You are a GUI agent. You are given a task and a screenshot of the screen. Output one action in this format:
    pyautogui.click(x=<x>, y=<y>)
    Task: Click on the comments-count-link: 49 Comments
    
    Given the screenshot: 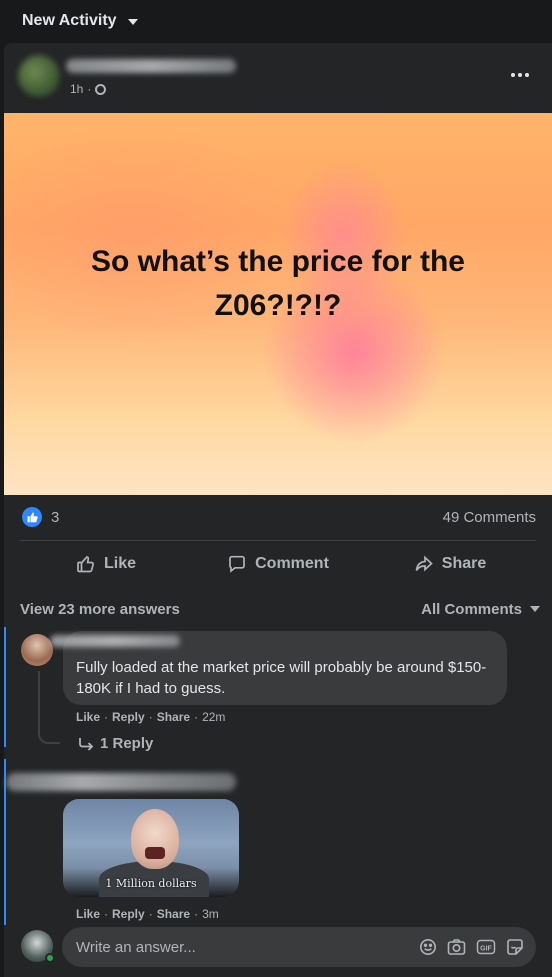 What is the action you would take?
    pyautogui.click(x=489, y=517)
    